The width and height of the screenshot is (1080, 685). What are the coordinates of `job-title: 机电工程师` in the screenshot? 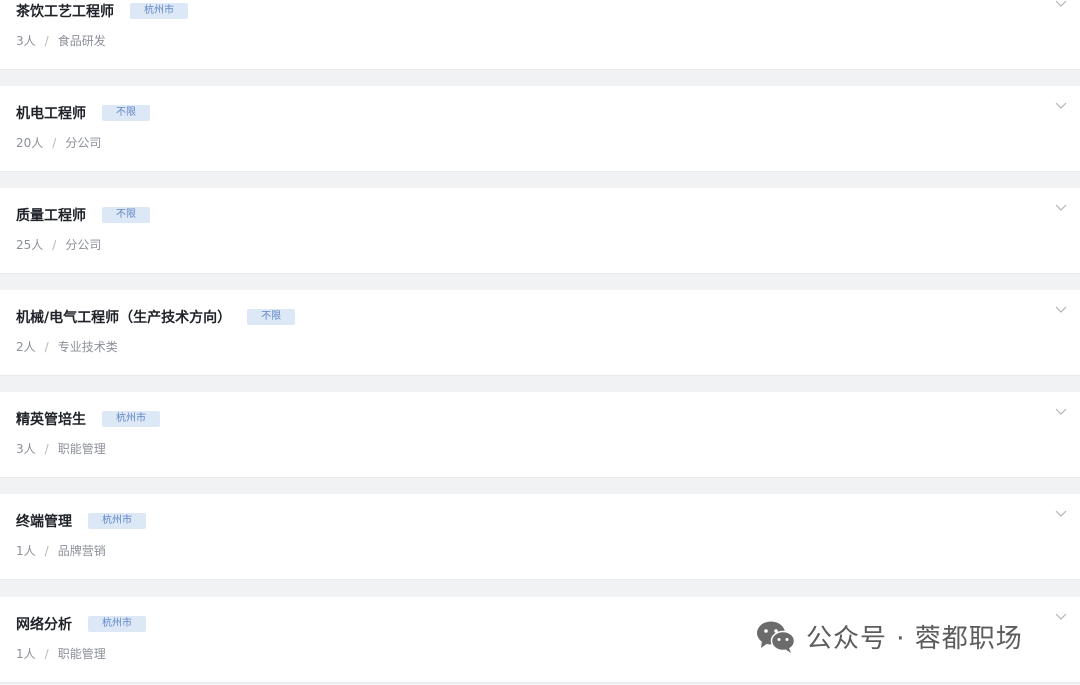 It's located at (51, 114).